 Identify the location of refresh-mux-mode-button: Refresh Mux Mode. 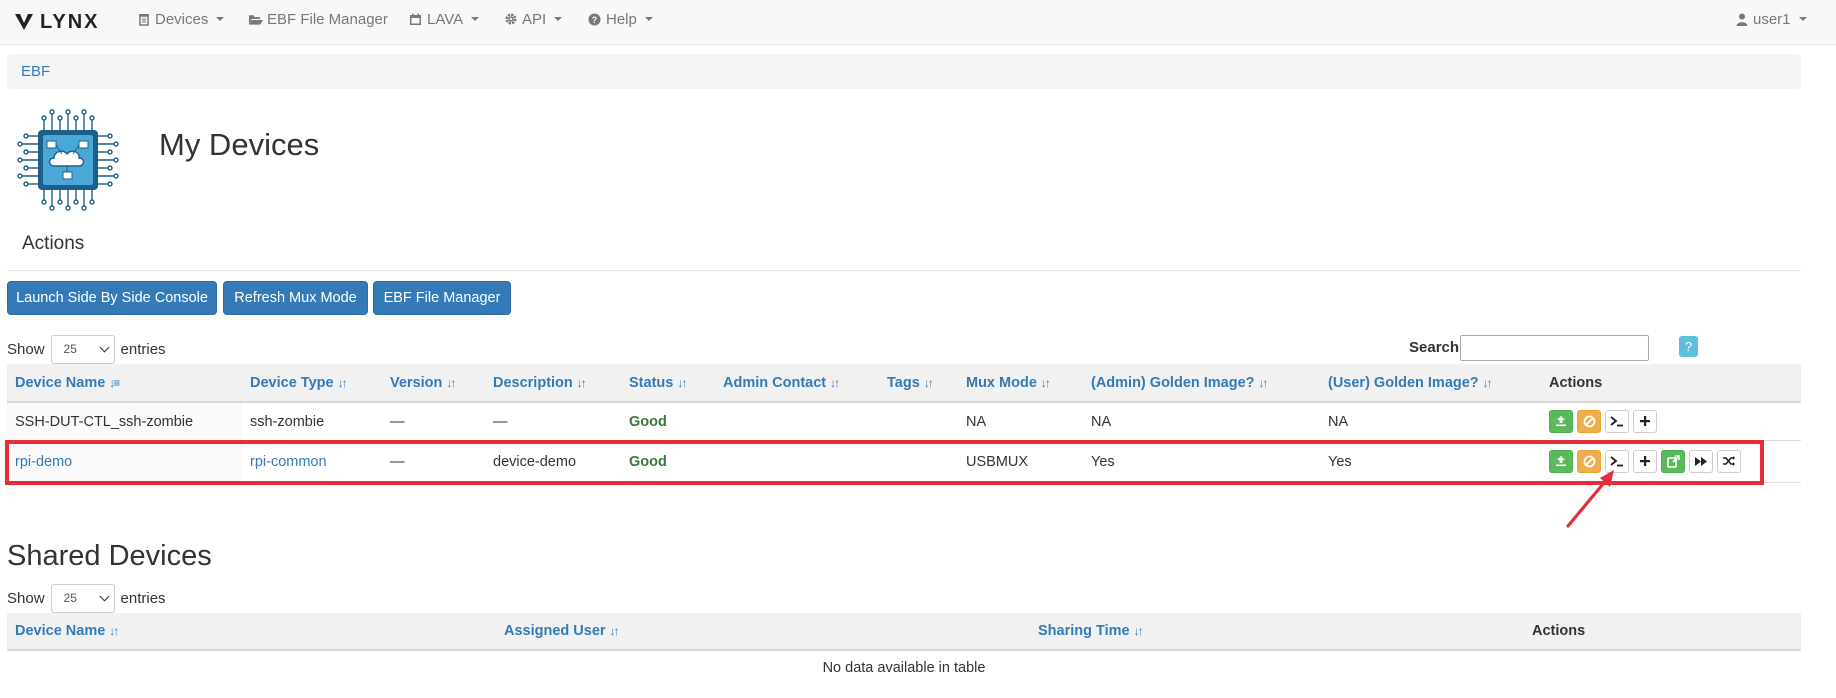
(295, 298).